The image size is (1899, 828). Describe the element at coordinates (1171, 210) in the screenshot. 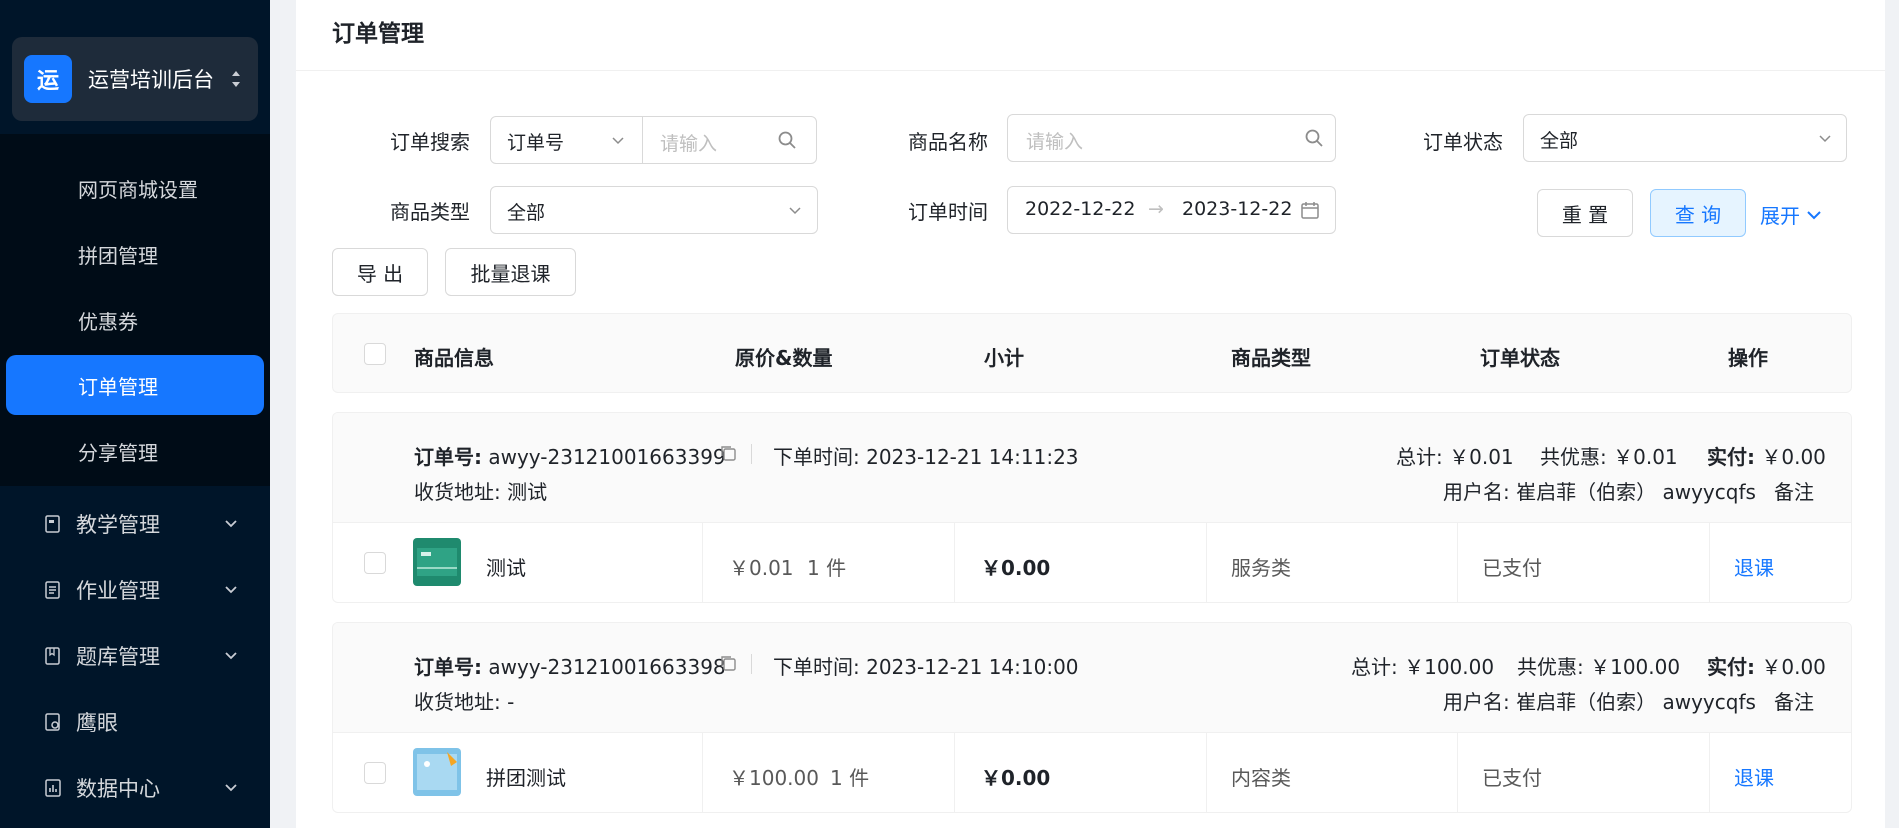

I see `order-date-range-picker: 2022-12-22 → 2023-12-22` at that location.